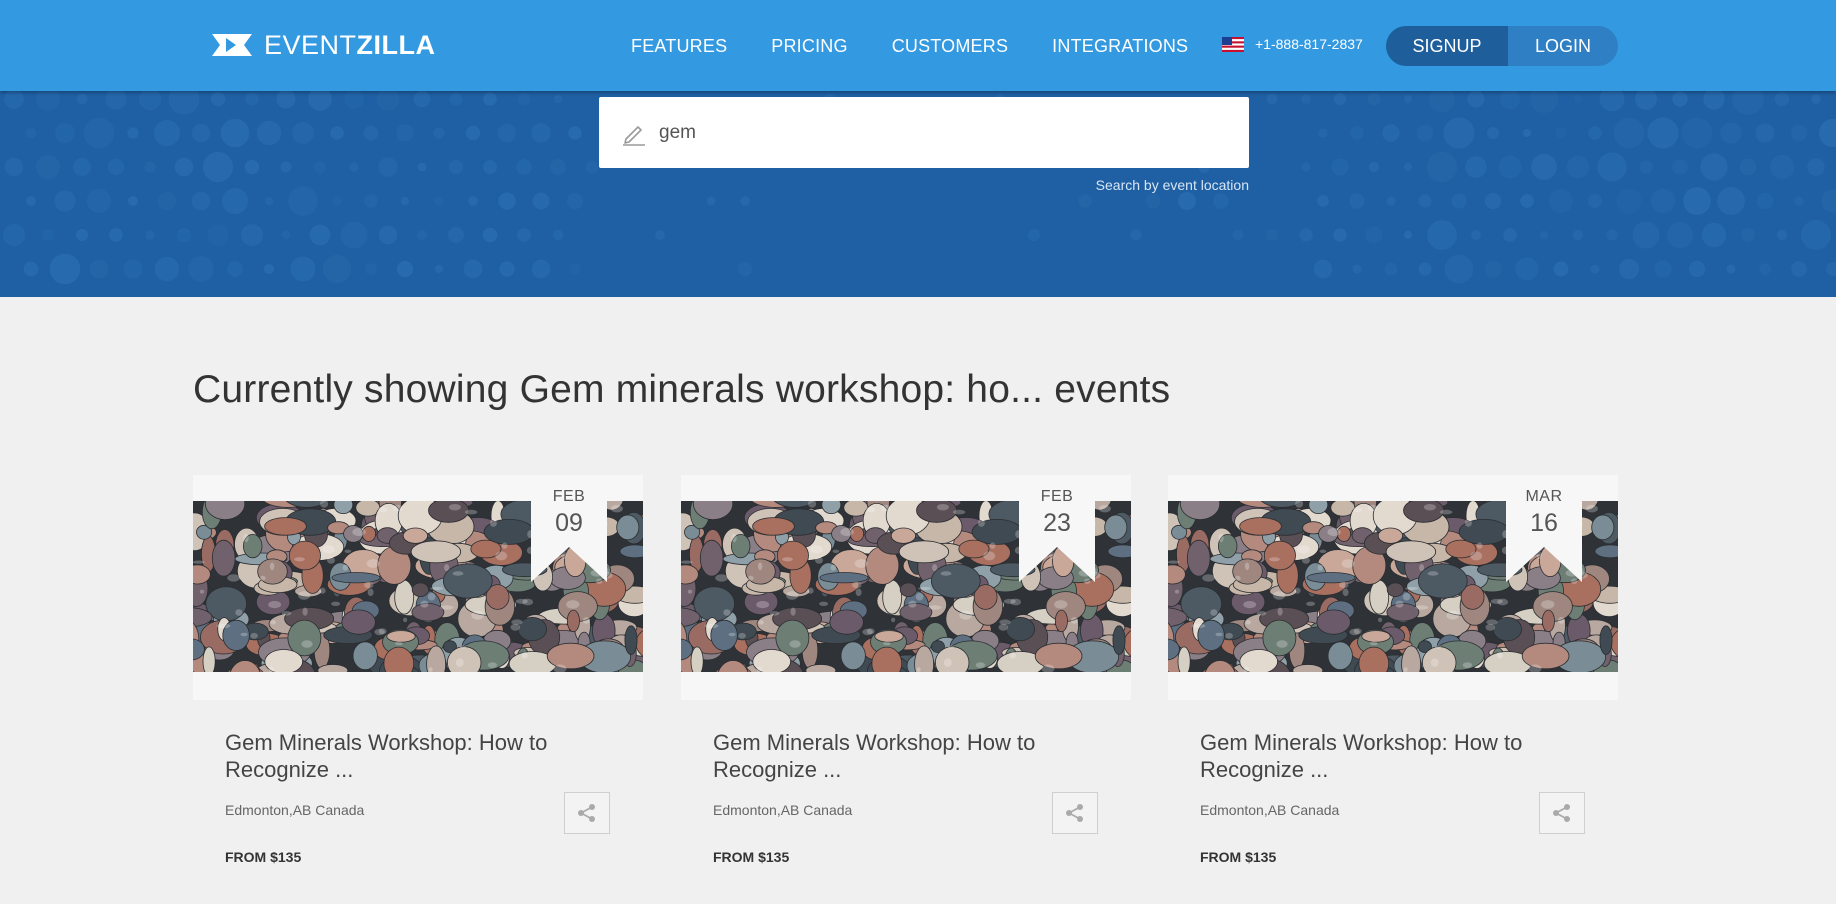 Image resolution: width=1836 pixels, height=904 pixels. I want to click on nav-pricing: PRICING, so click(809, 46).